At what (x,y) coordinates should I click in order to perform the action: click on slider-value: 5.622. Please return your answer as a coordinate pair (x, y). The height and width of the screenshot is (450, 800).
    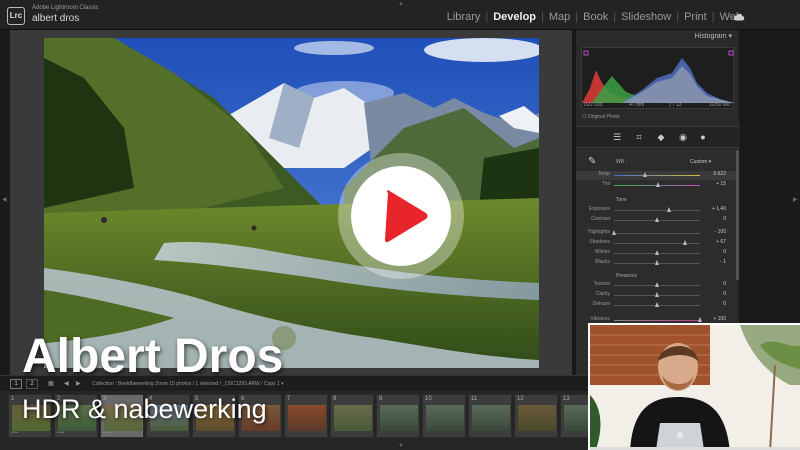
    Looking at the image, I should click on (719, 174).